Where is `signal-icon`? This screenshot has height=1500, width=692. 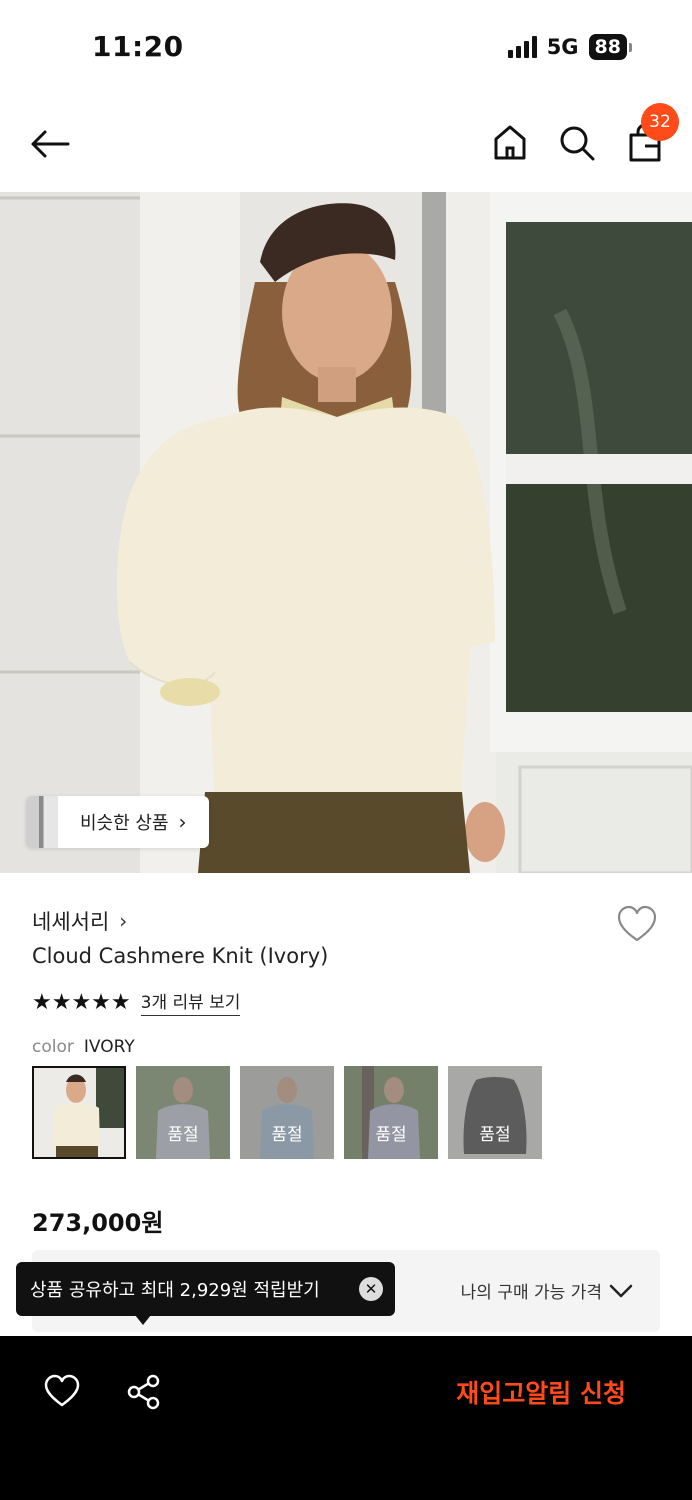 signal-icon is located at coordinates (522, 47).